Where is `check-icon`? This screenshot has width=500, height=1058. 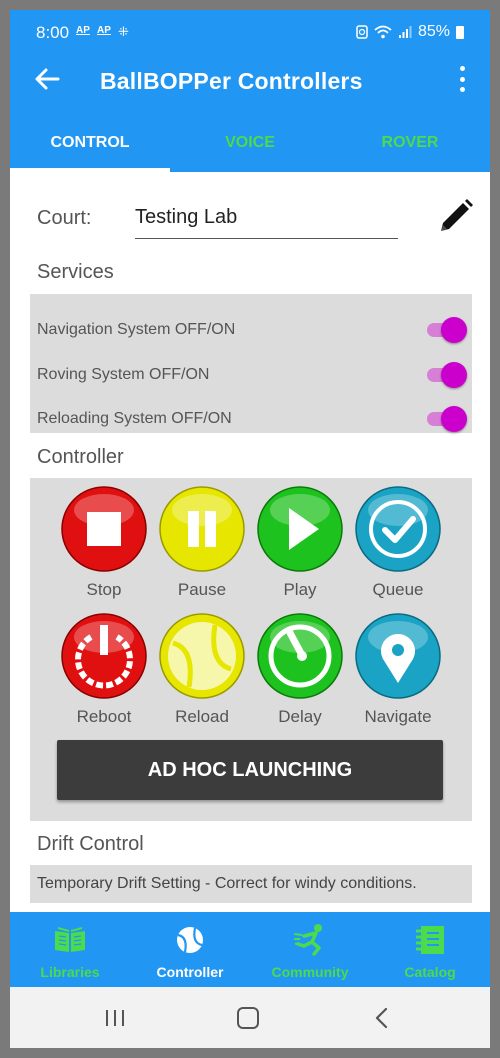
check-icon is located at coordinates (398, 529).